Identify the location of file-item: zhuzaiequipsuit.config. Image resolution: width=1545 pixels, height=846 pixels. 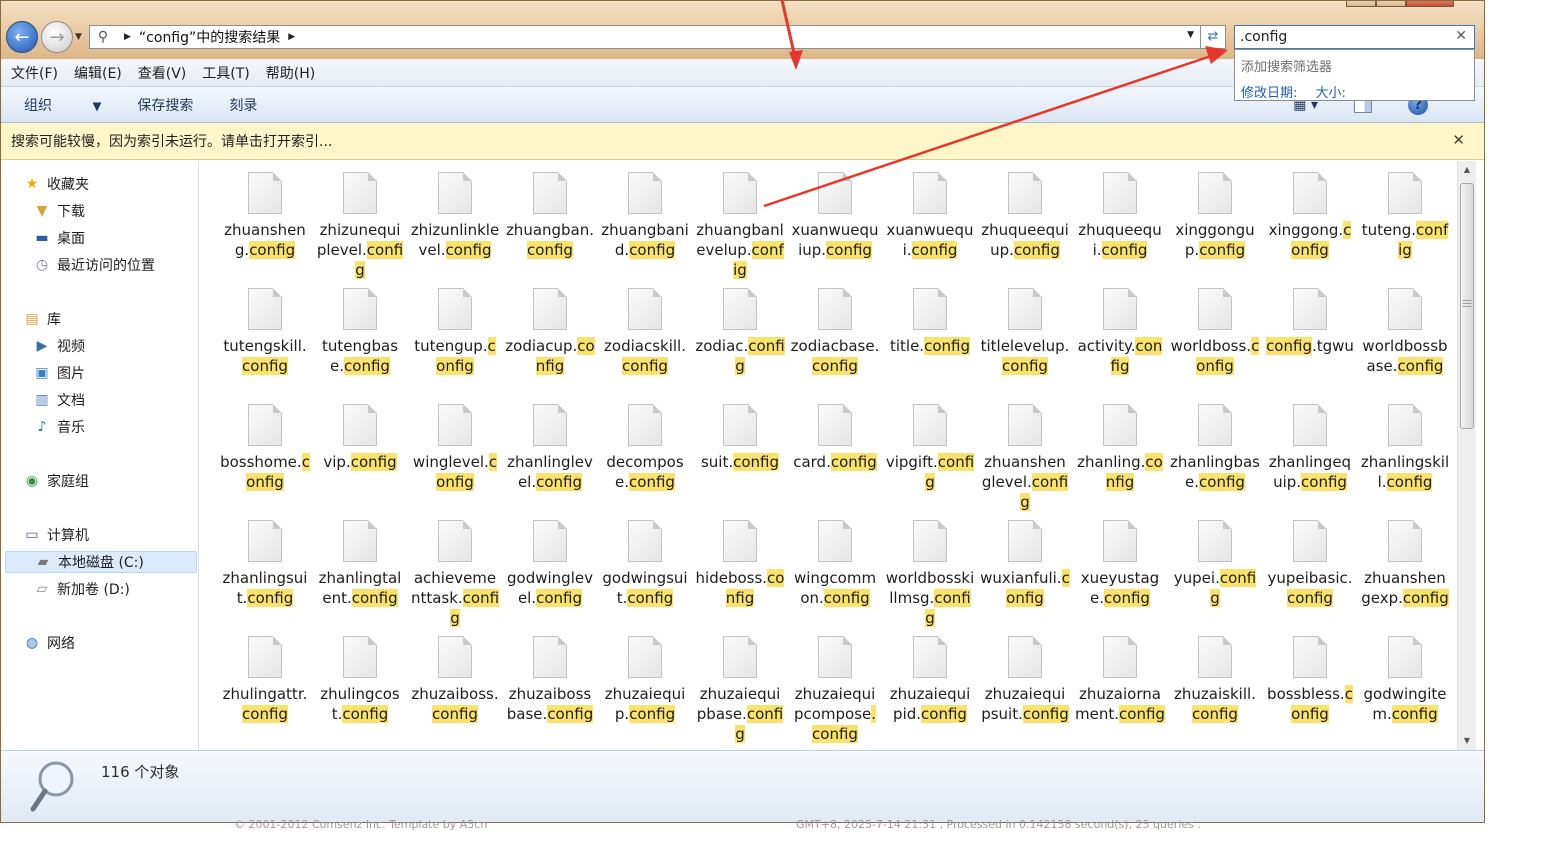
(1025, 674).